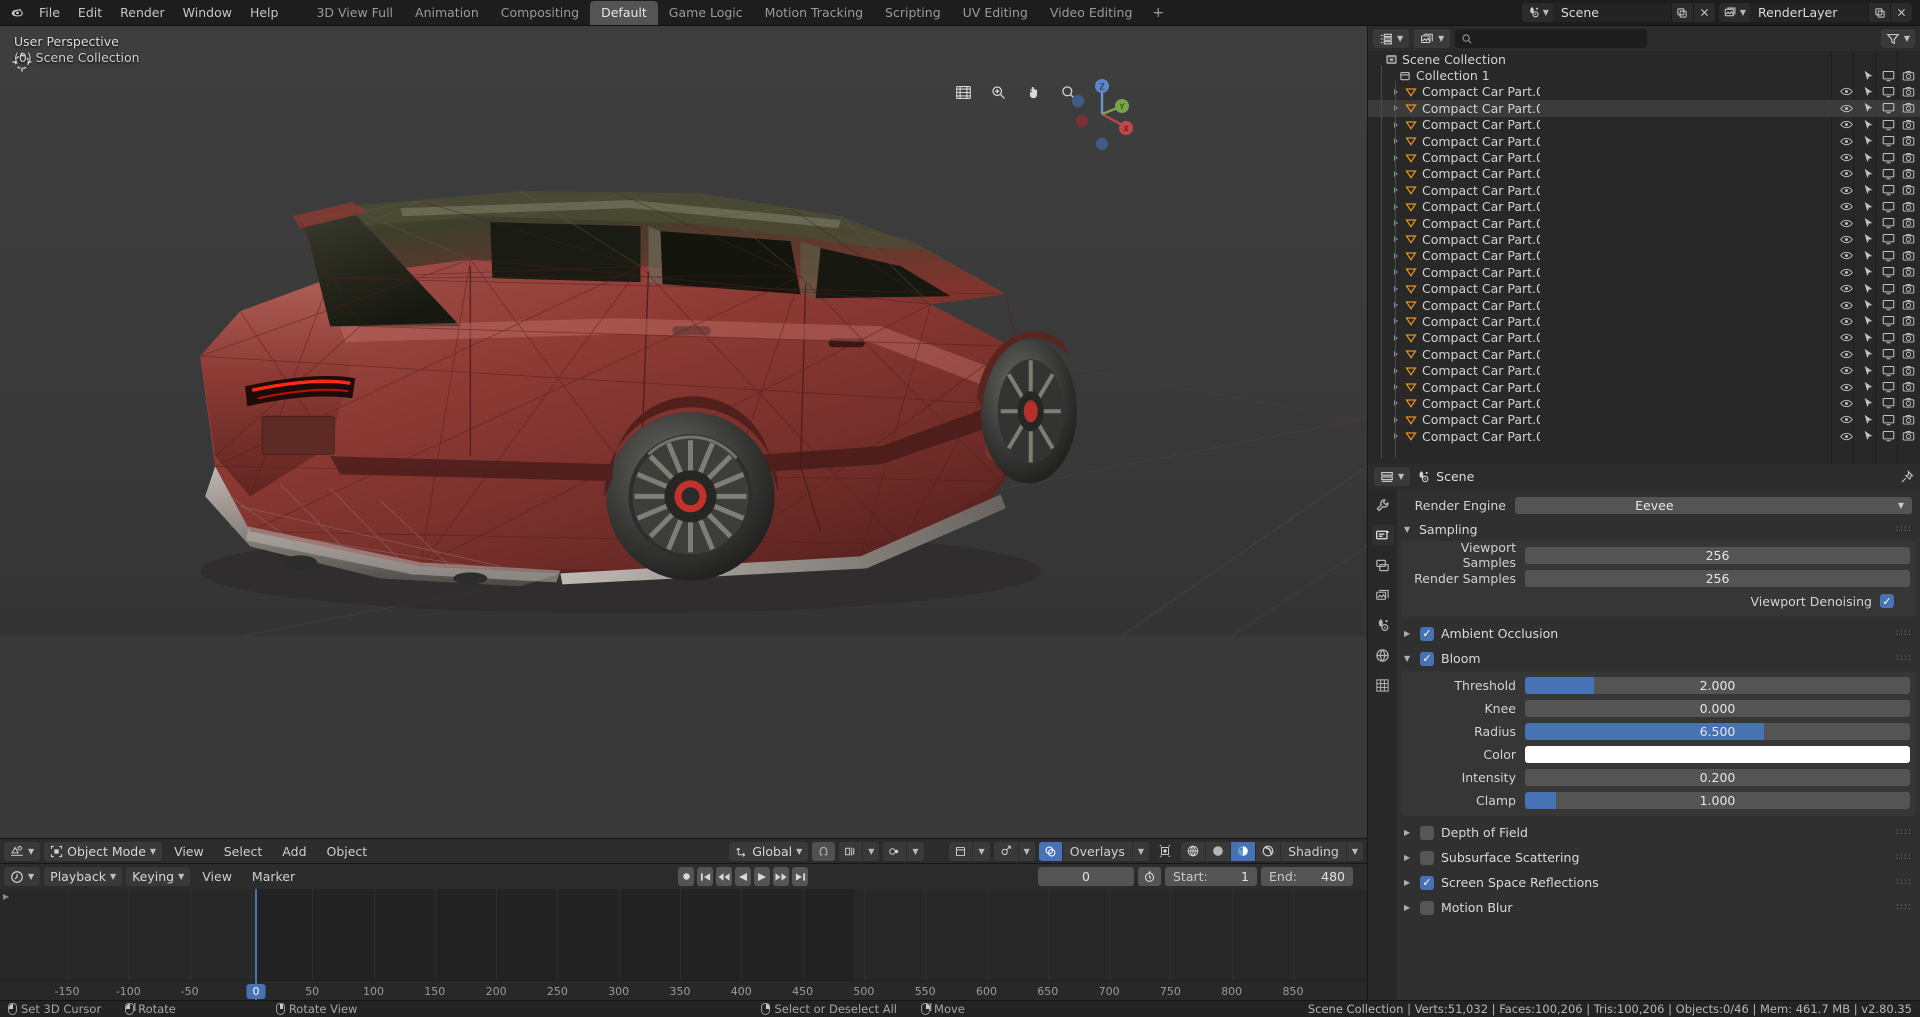 The height and width of the screenshot is (1017, 1920). I want to click on stopwatch-icon, so click(1149, 876).